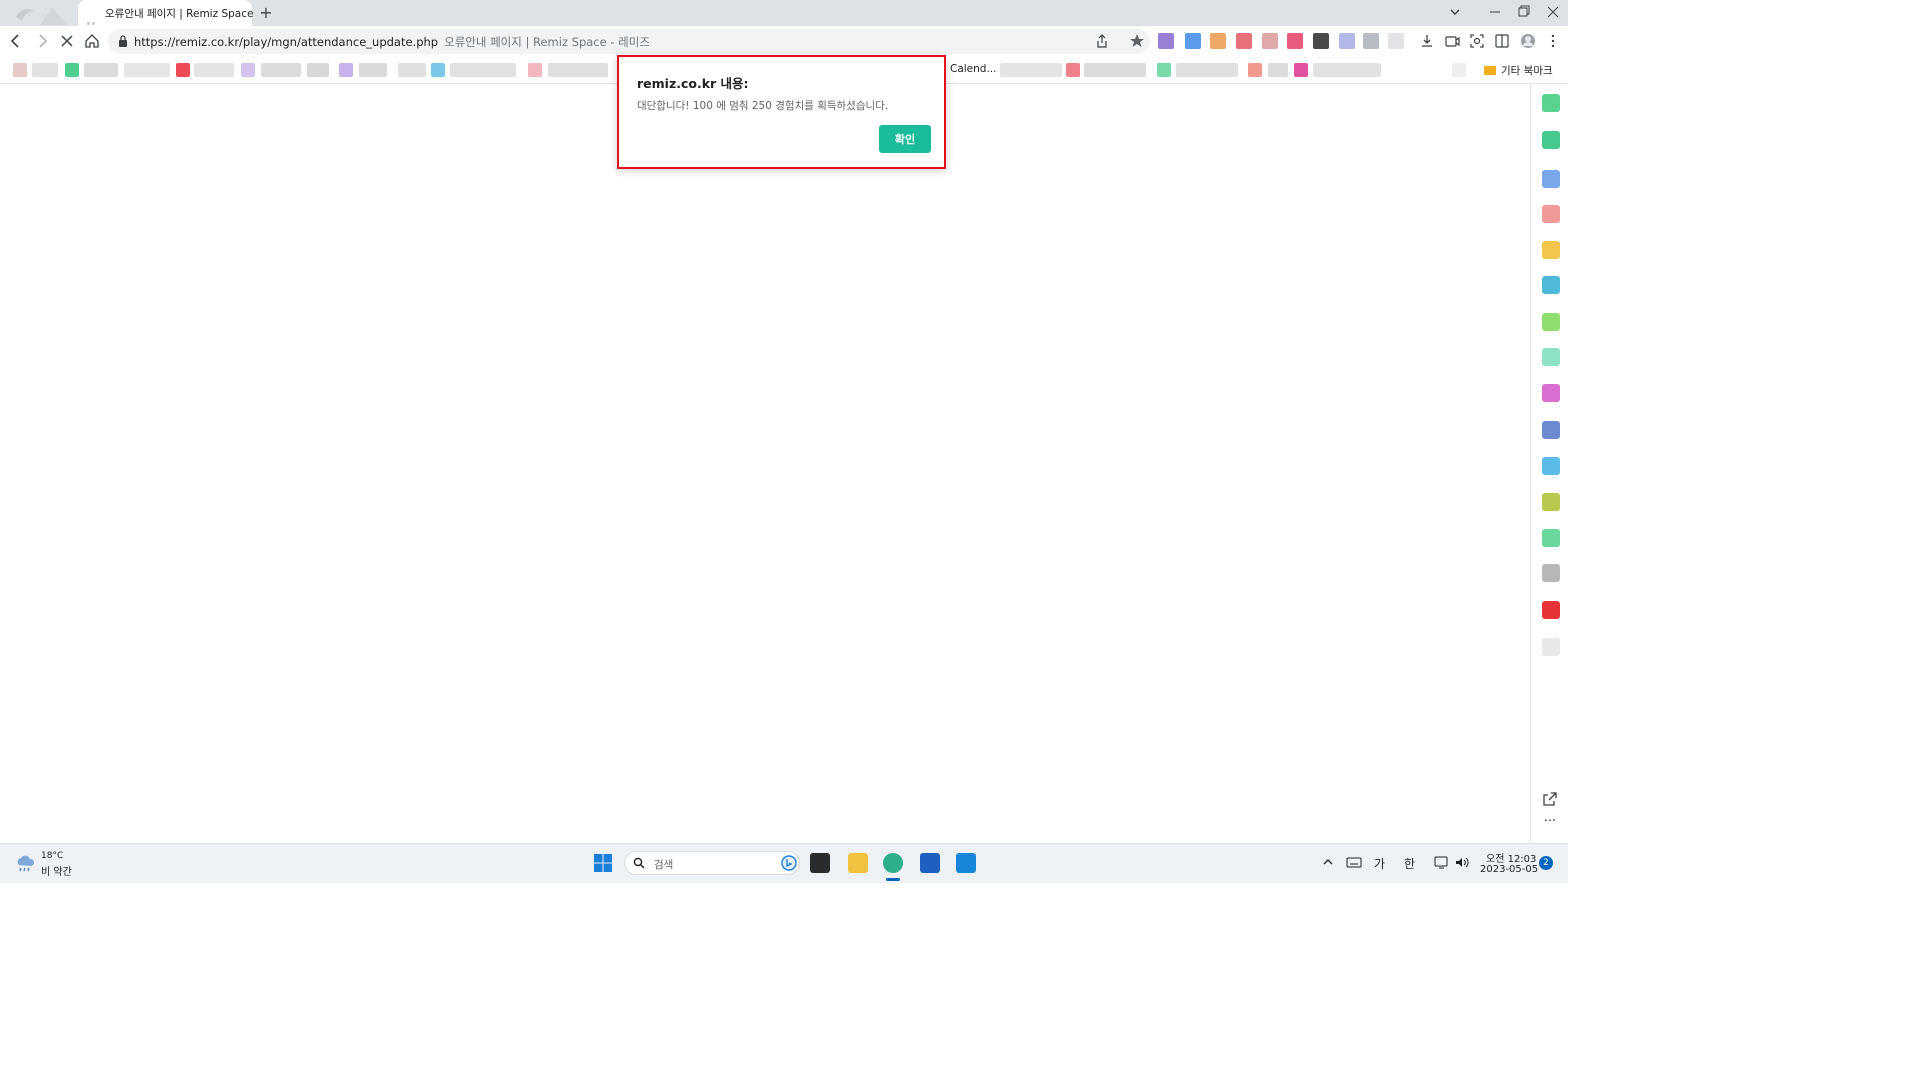  Describe the element at coordinates (858, 863) in the screenshot. I see `file-explorer-icon` at that location.